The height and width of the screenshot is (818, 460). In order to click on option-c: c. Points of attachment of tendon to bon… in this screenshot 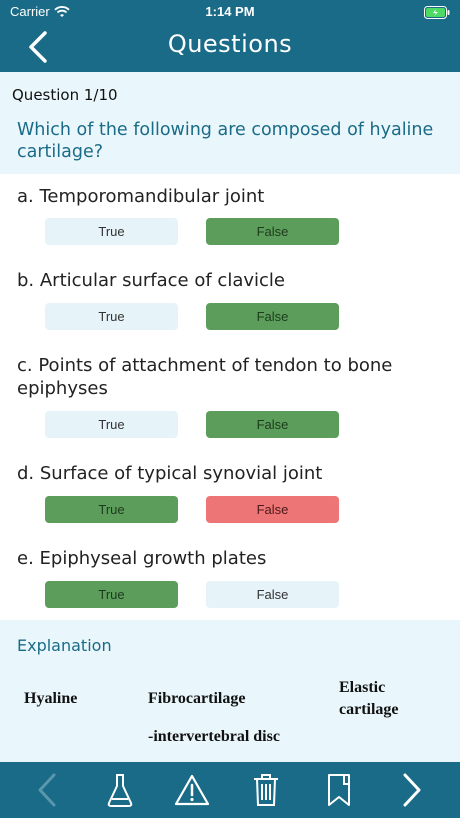, I will do `click(230, 397)`.